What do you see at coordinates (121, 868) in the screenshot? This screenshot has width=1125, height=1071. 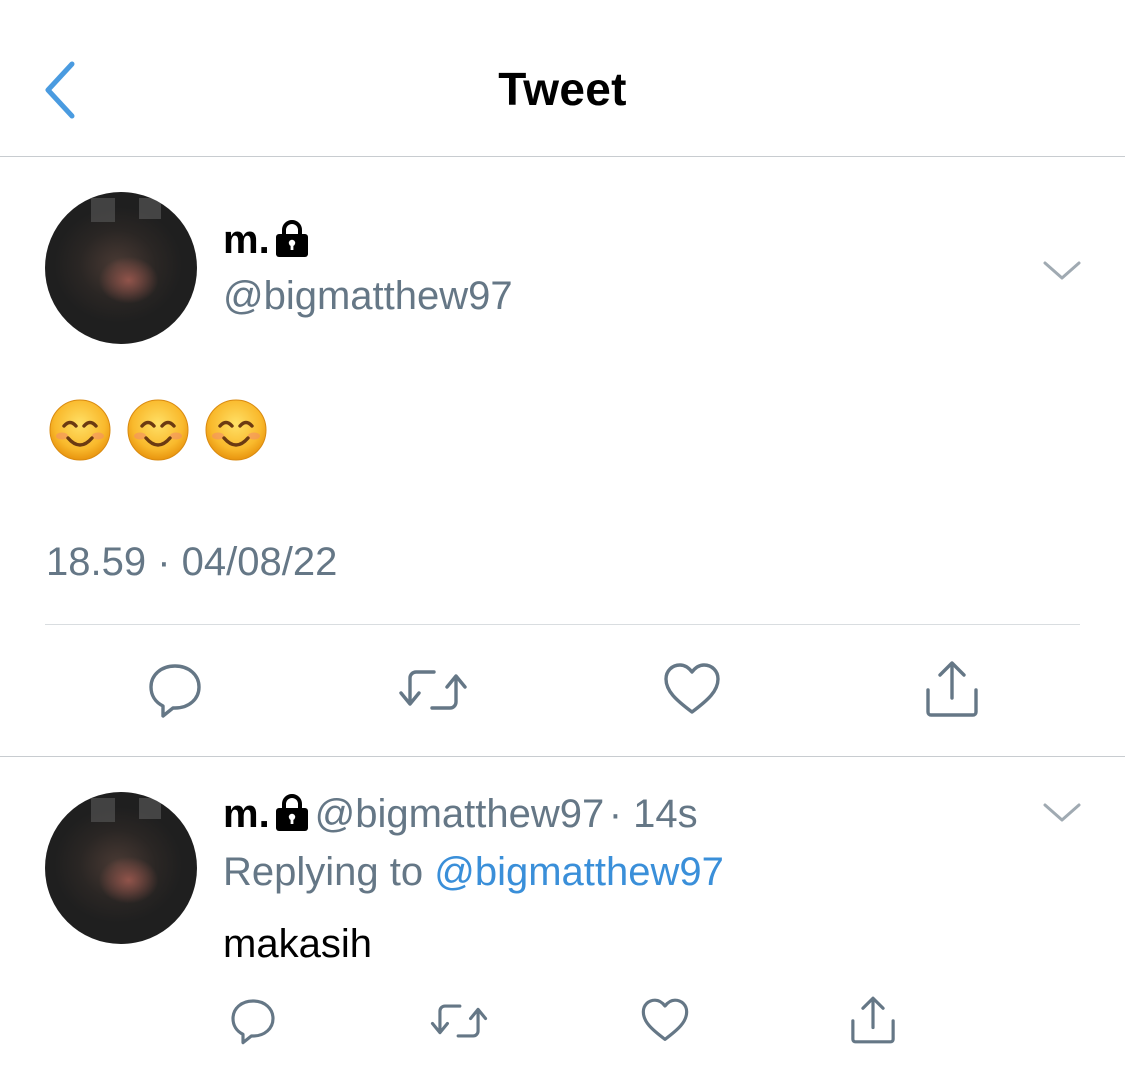 I see `reply-avatar` at bounding box center [121, 868].